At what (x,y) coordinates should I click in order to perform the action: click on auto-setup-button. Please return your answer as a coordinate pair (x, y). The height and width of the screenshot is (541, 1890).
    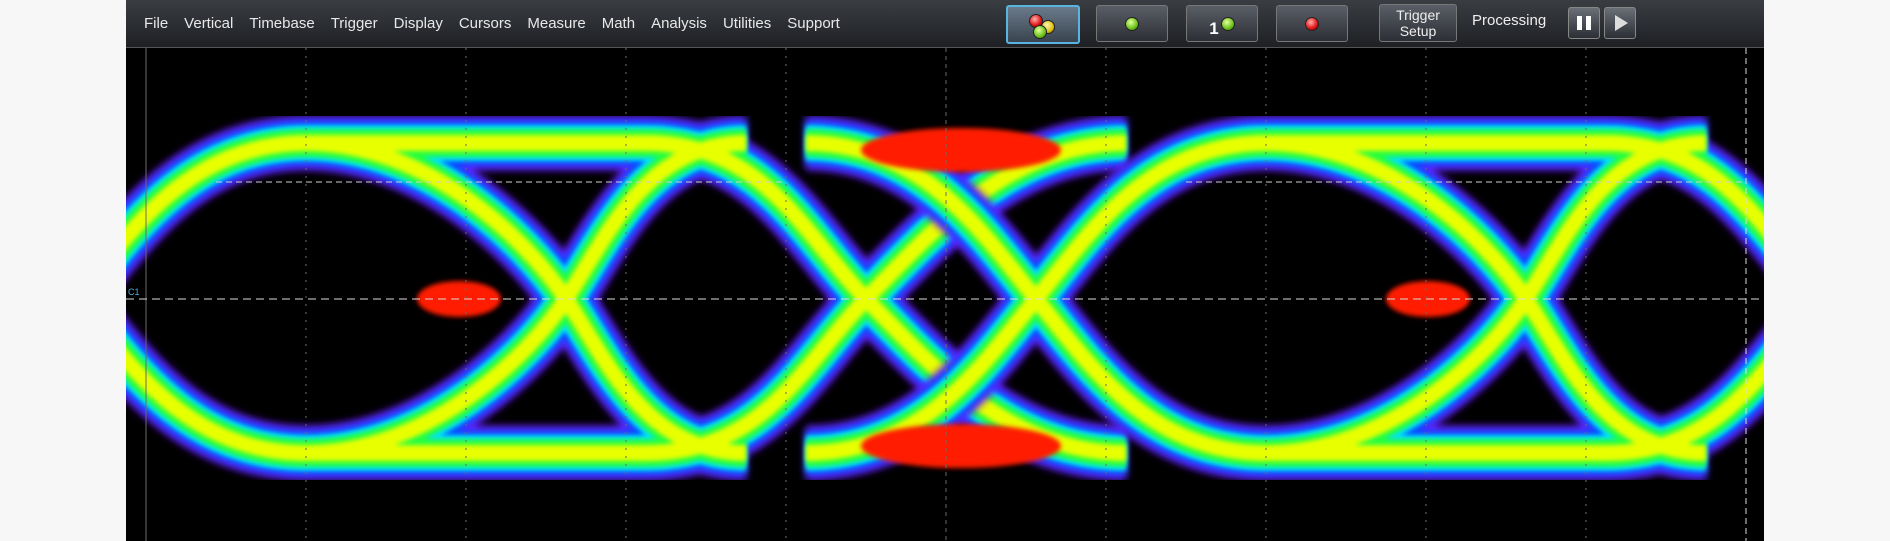
    Looking at the image, I should click on (1043, 24).